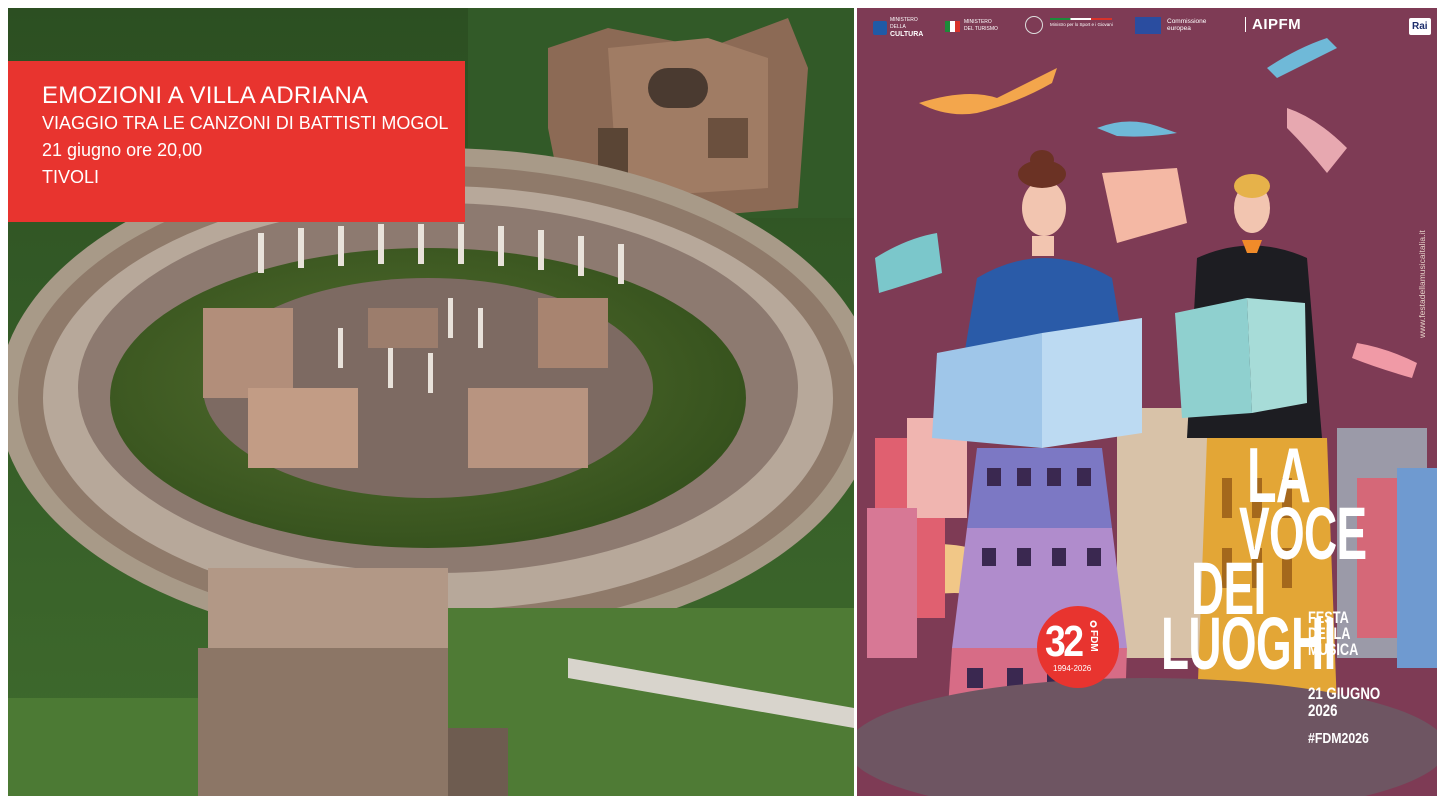 Image resolution: width=1437 pixels, height=796 pixels. Describe the element at coordinates (1081, 24) in the screenshot. I see `ministro-sport-logo: Ministro per lo Sport e i Giovani` at that location.